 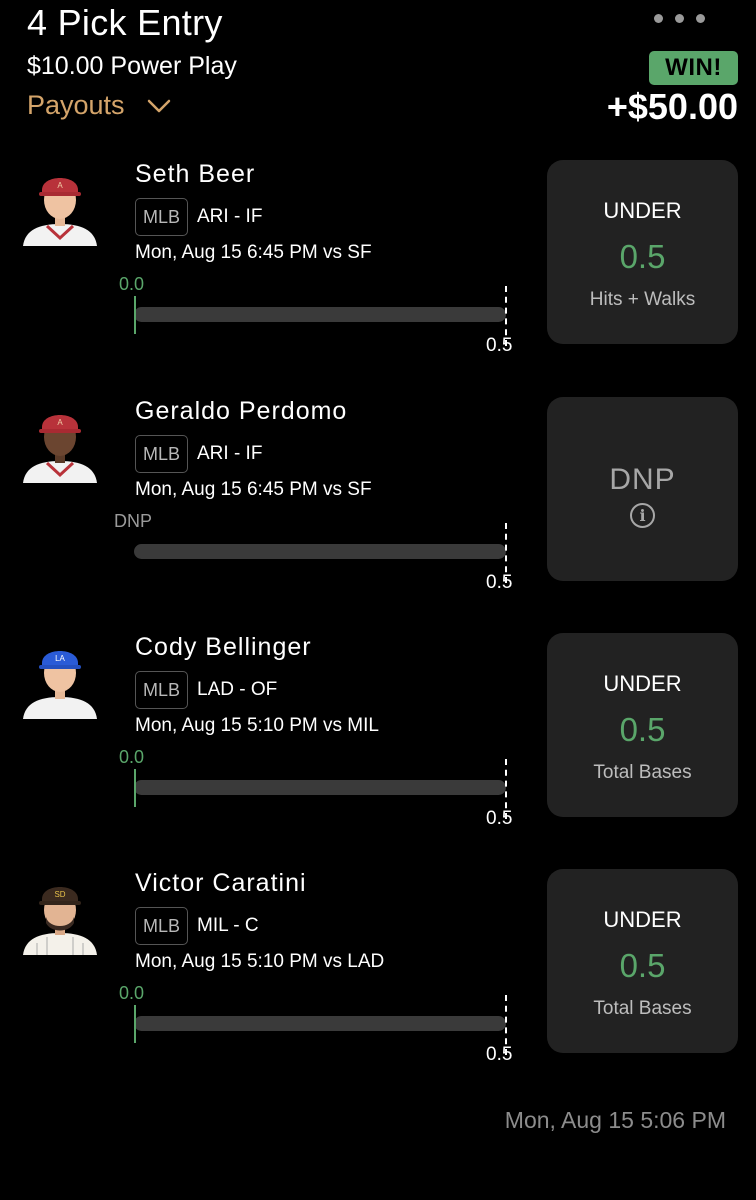 I want to click on dnp-status: DNP, so click(x=642, y=479).